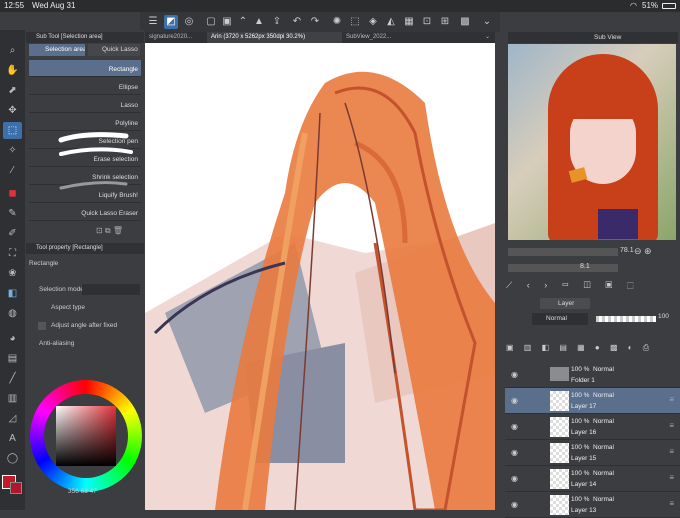  I want to click on zoom-buttons-icon: ⊖ ⊕, so click(643, 251).